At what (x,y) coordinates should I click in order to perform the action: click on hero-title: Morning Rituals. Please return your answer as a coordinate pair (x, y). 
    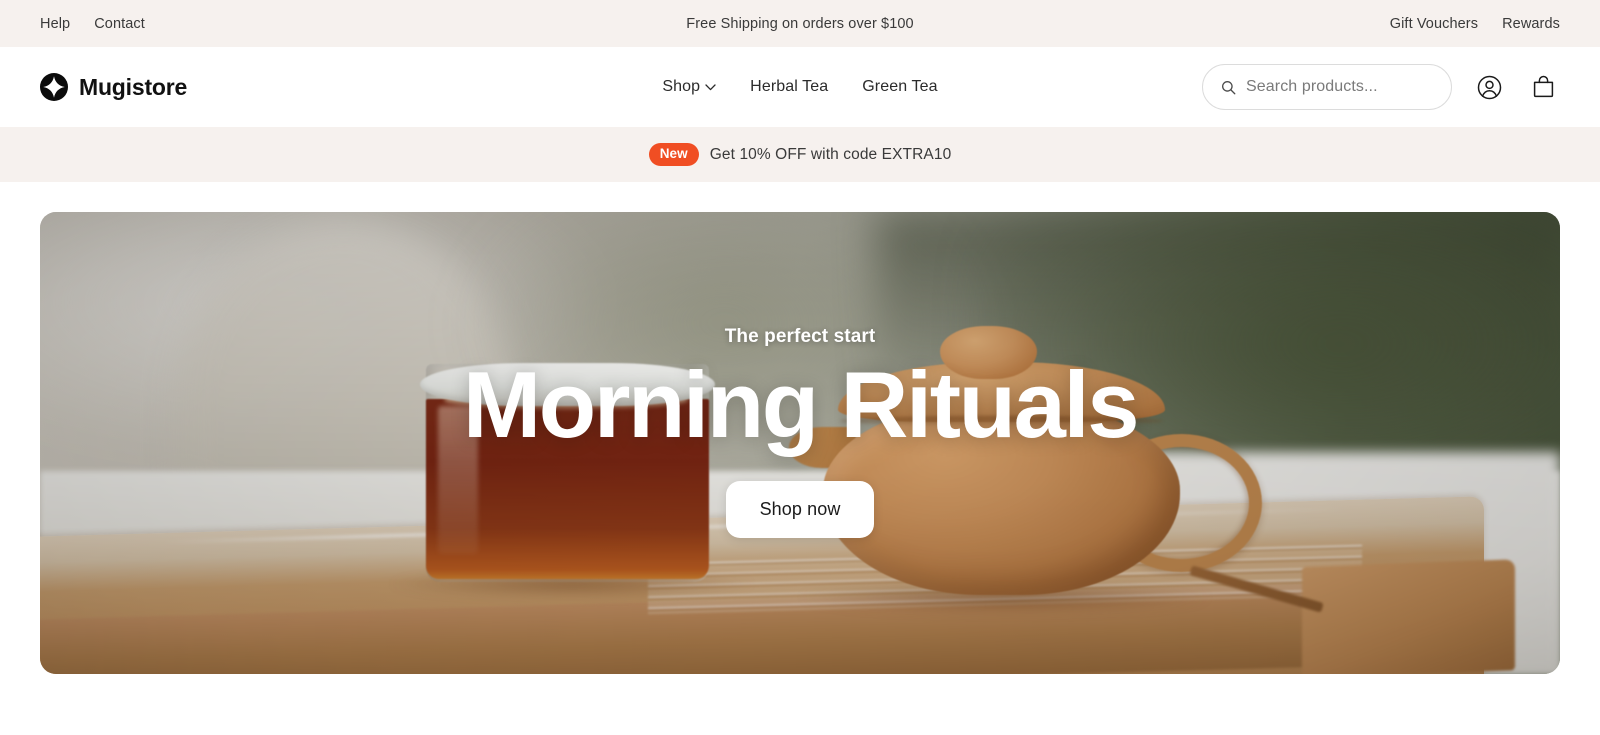
    Looking at the image, I should click on (801, 404).